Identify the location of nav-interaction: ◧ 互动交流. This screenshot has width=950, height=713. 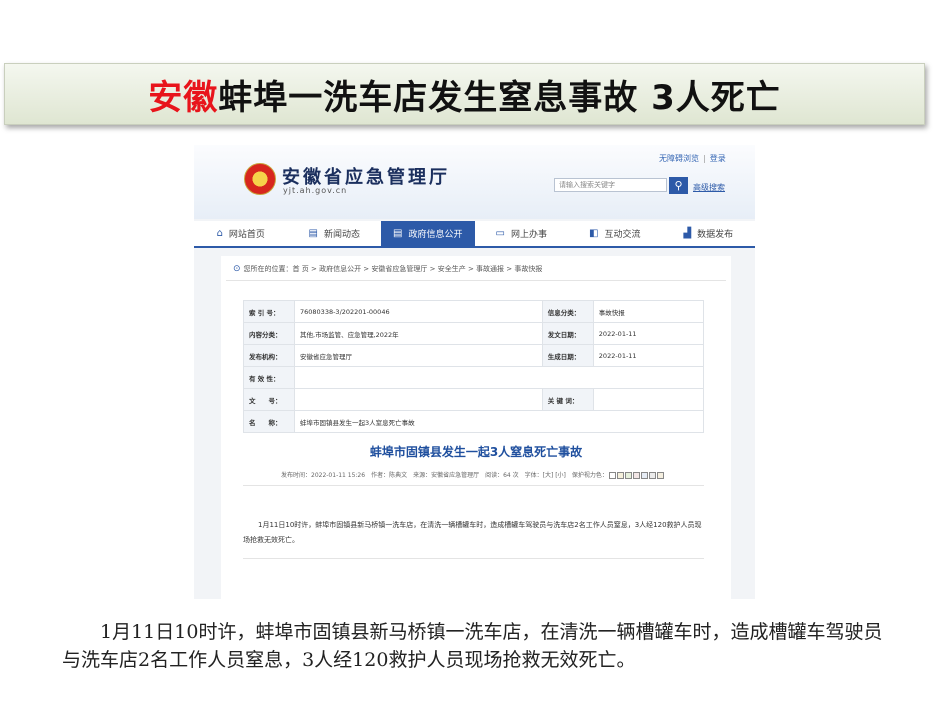
(615, 233).